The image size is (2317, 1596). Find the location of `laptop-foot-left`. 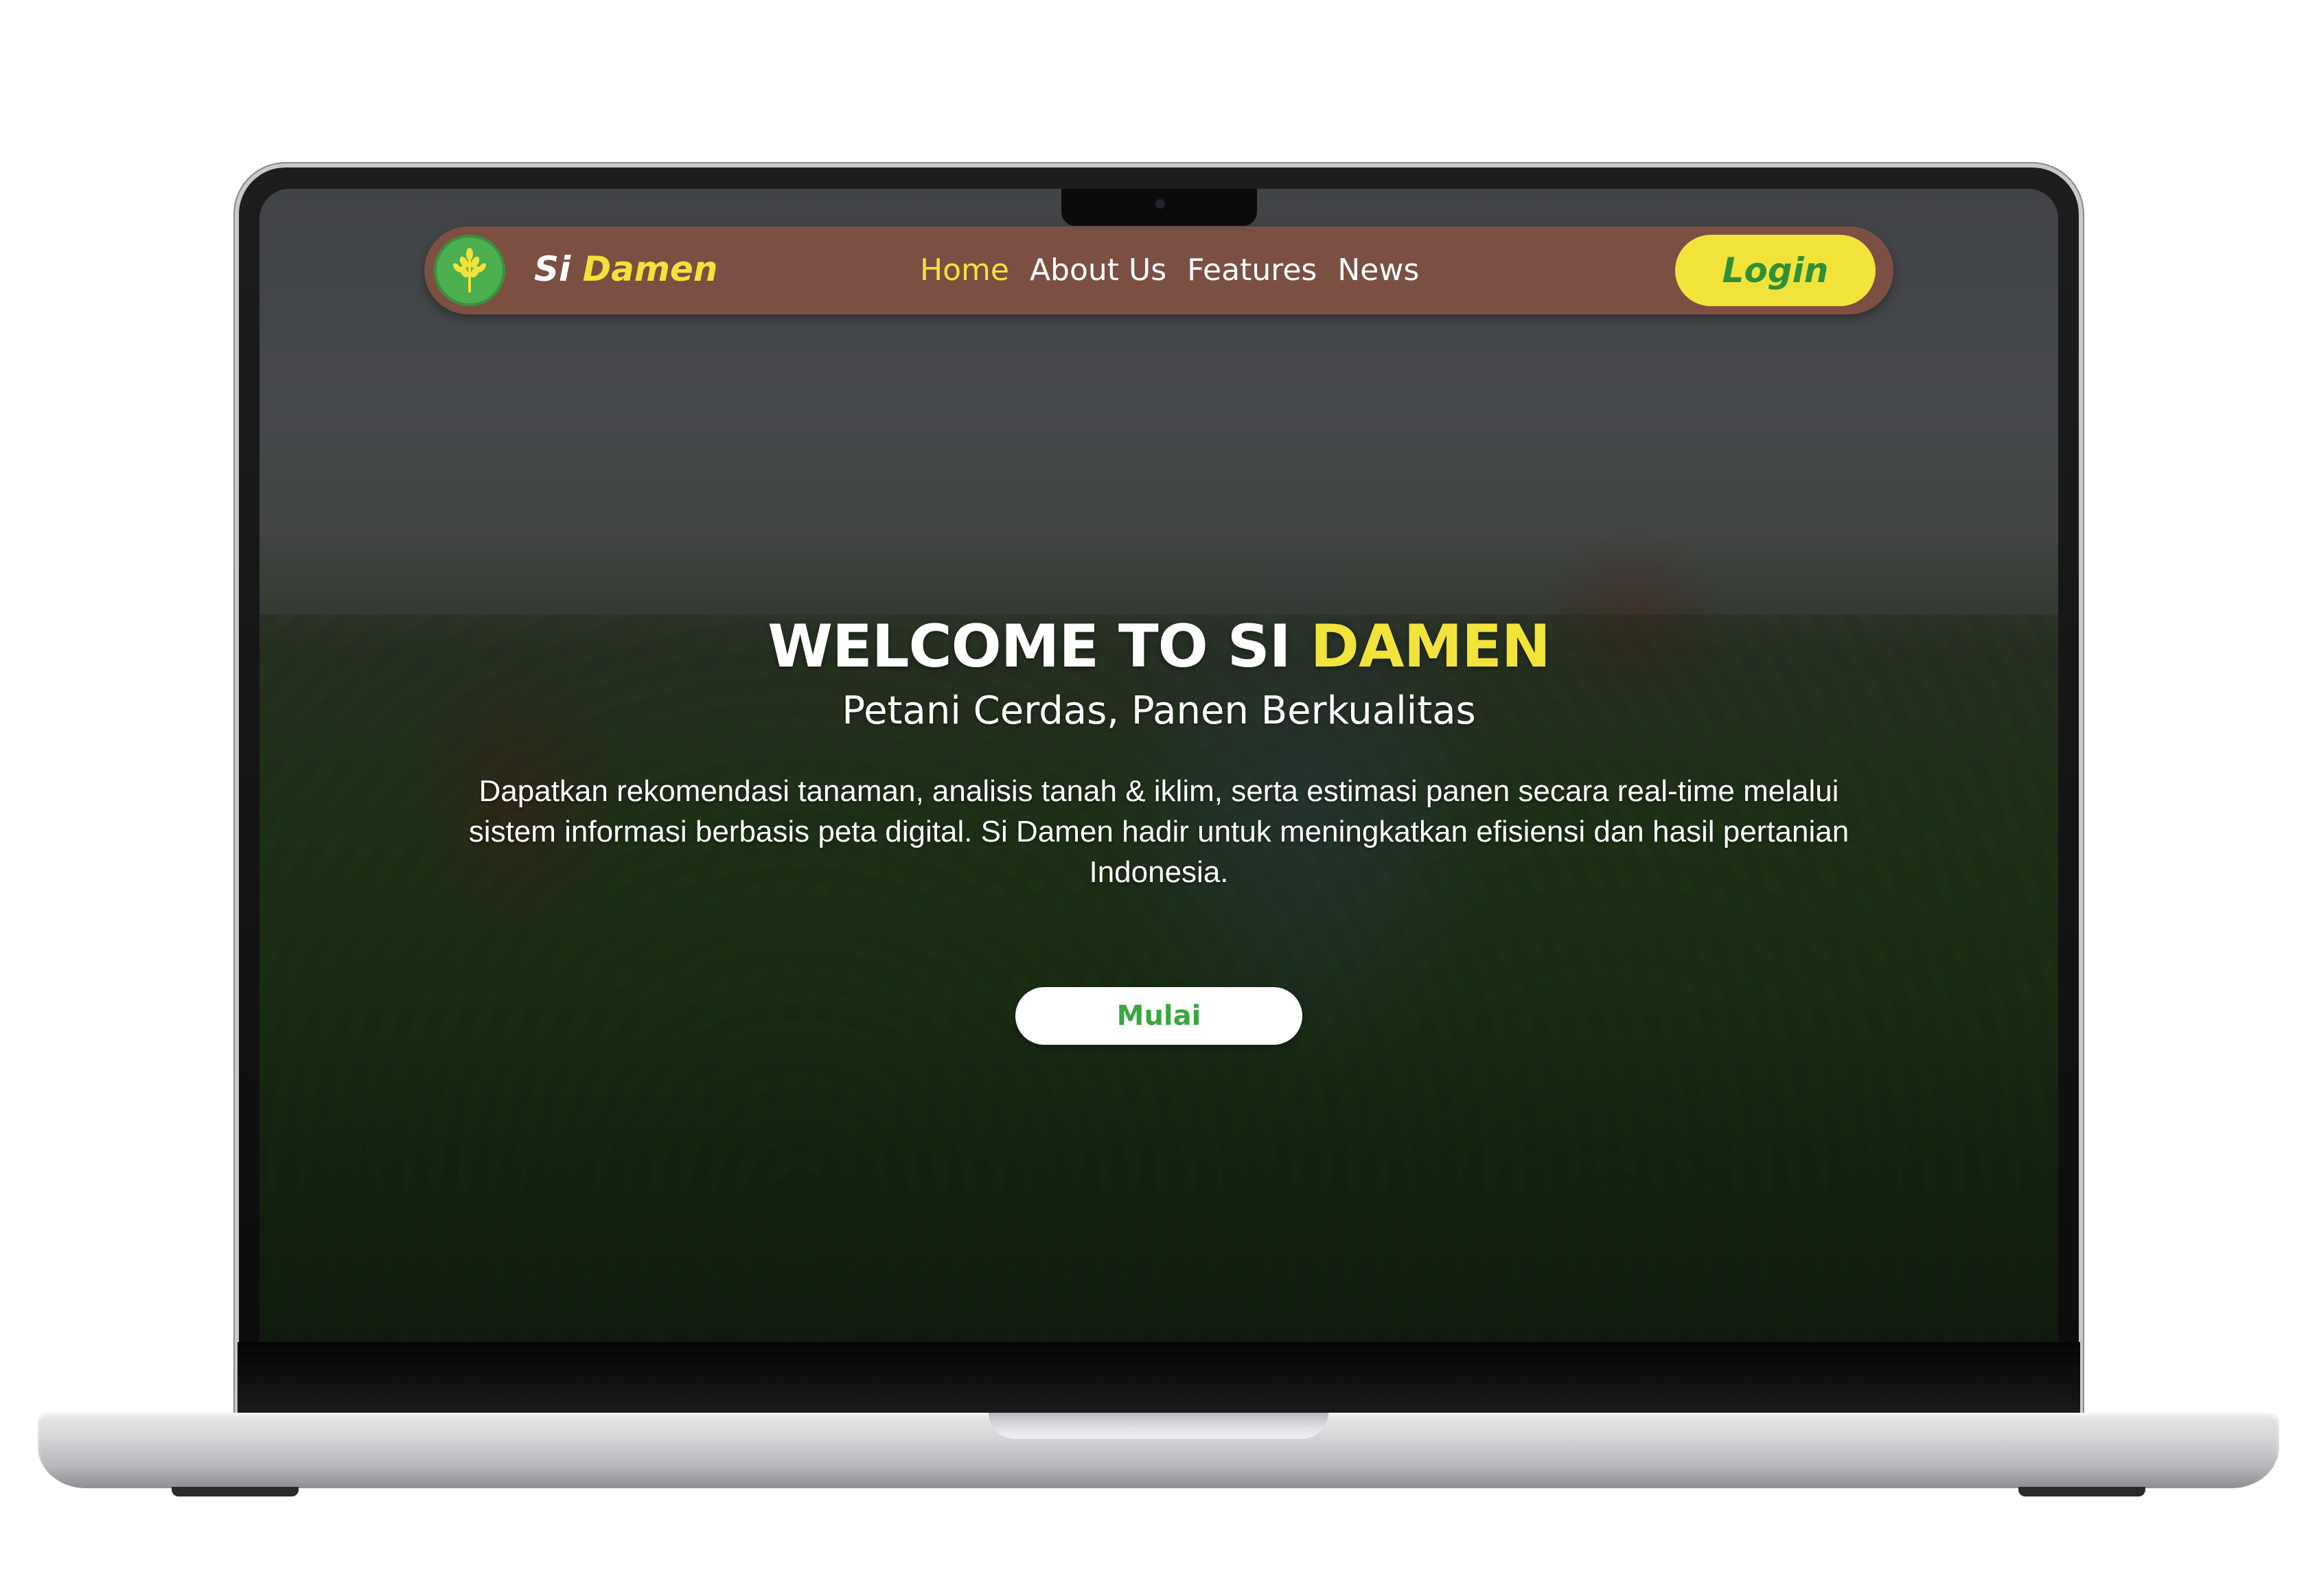

laptop-foot-left is located at coordinates (235, 1491).